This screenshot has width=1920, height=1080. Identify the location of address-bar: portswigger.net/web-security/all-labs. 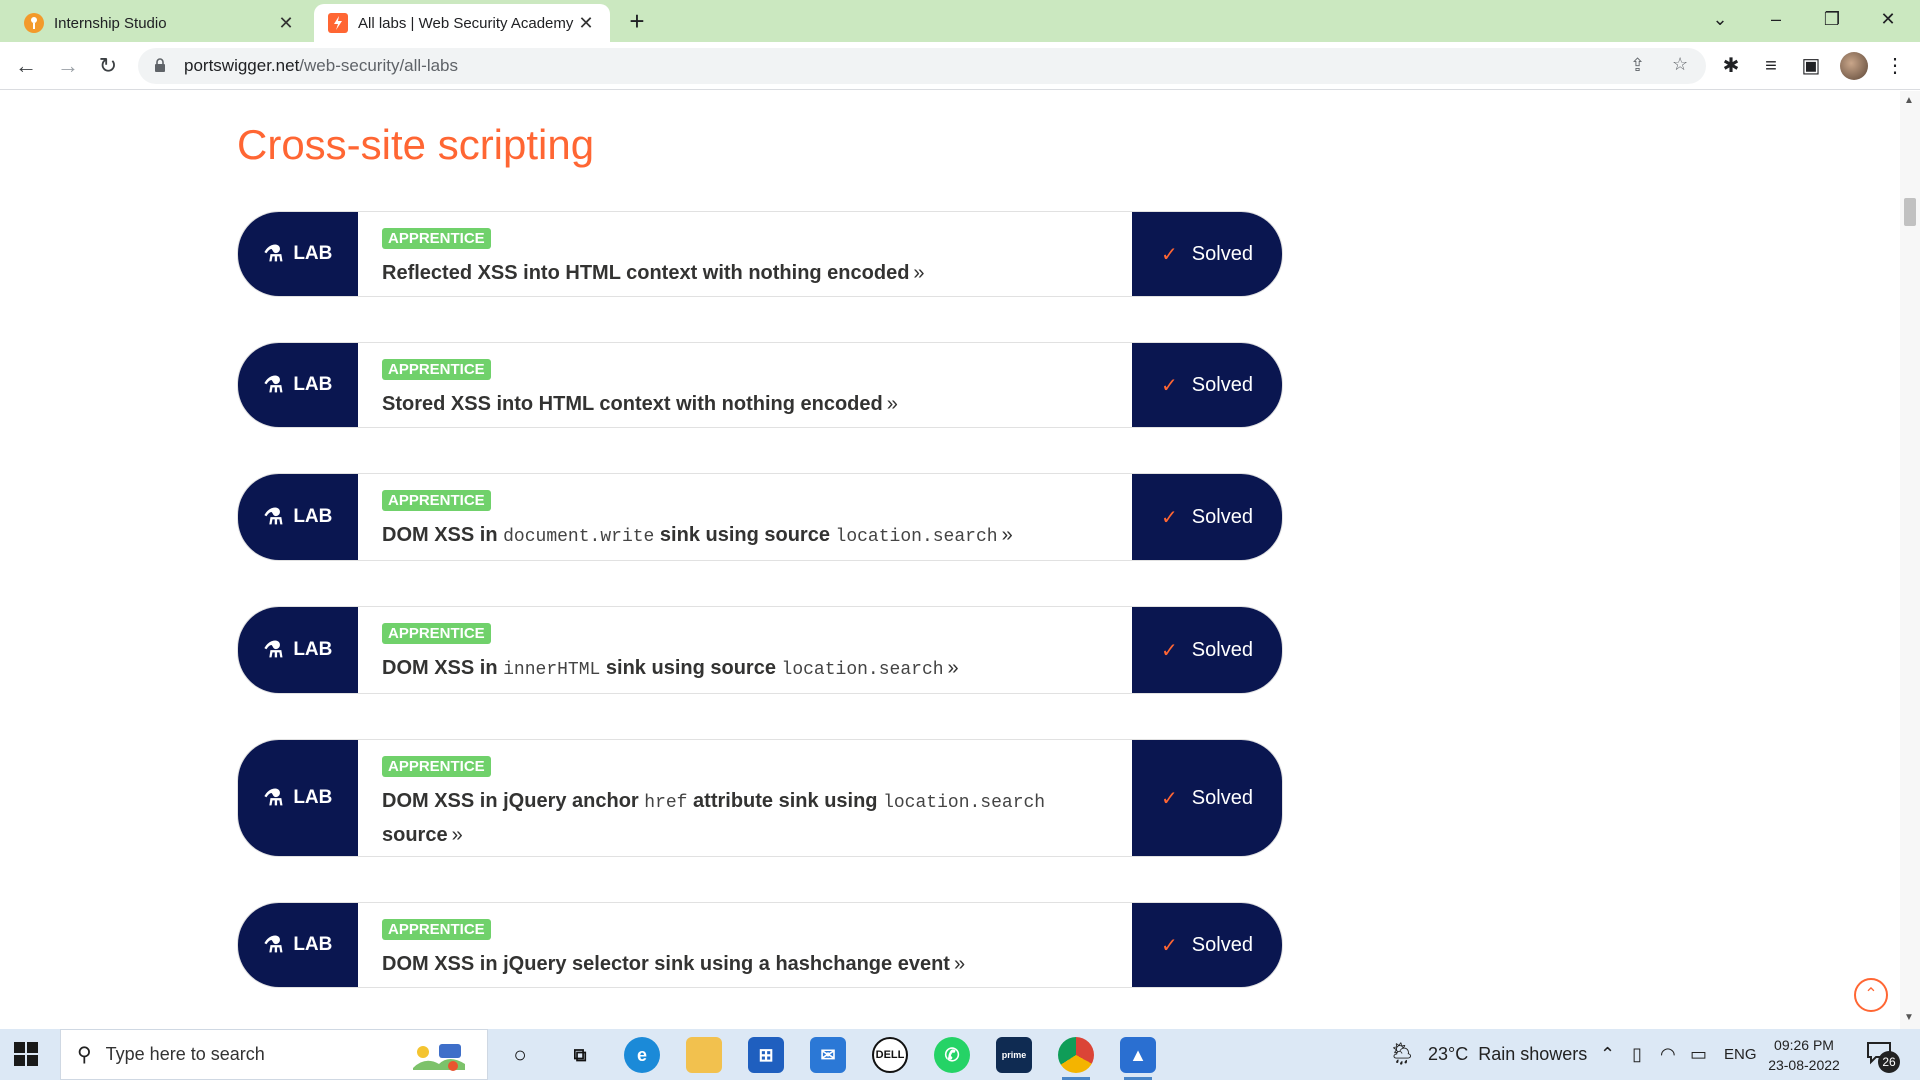
(922, 66).